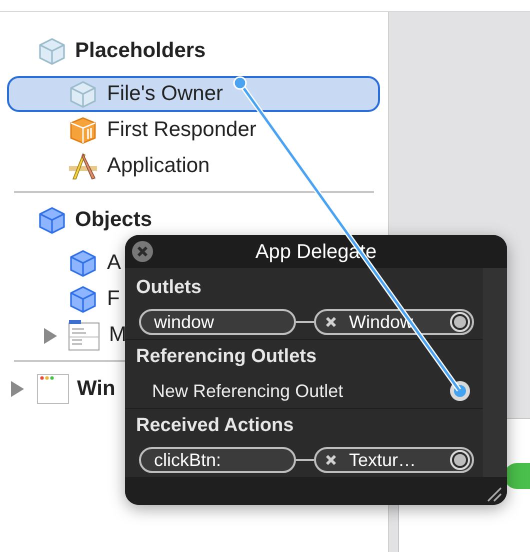  What do you see at coordinates (140, 51) in the screenshot?
I see `group-title: Placeholders` at bounding box center [140, 51].